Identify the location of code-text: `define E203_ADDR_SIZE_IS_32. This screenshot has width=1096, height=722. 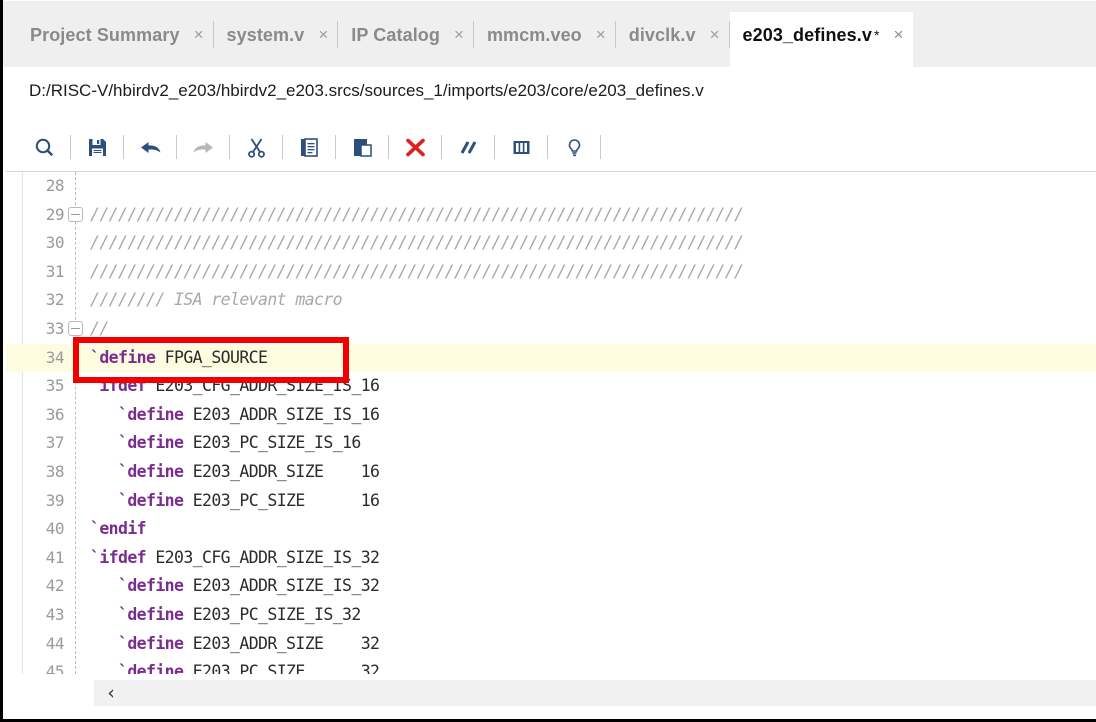
(235, 586).